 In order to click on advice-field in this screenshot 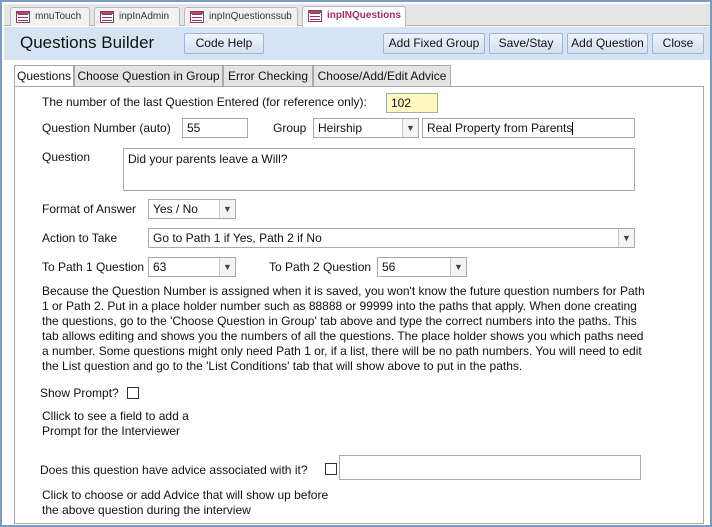, I will do `click(490, 467)`.